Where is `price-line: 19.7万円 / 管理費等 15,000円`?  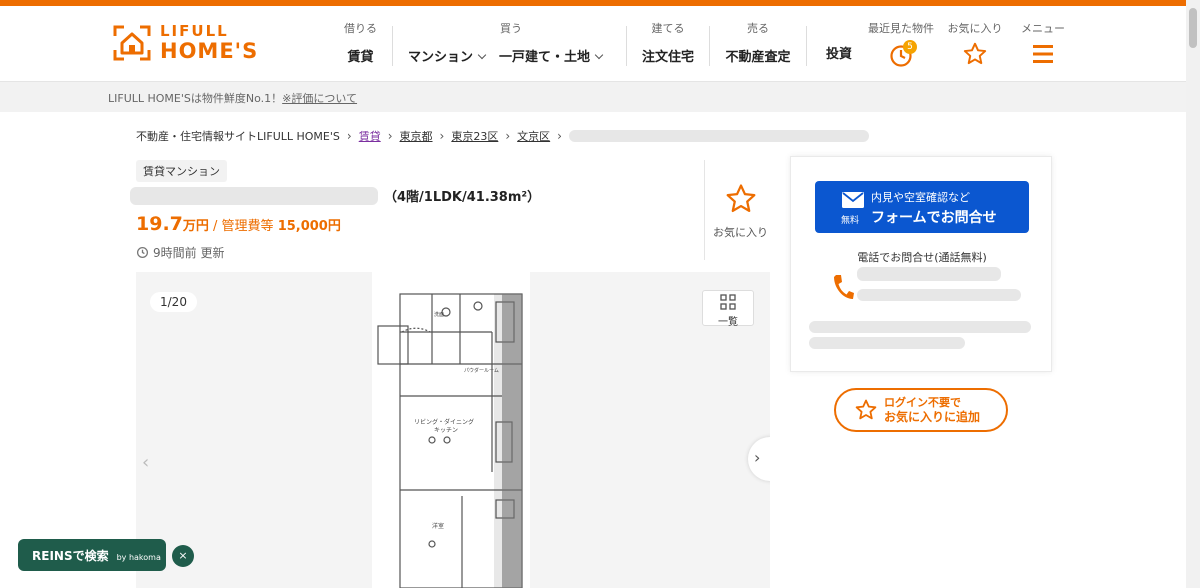
price-line: 19.7万円 / 管理費等 15,000円 is located at coordinates (238, 224).